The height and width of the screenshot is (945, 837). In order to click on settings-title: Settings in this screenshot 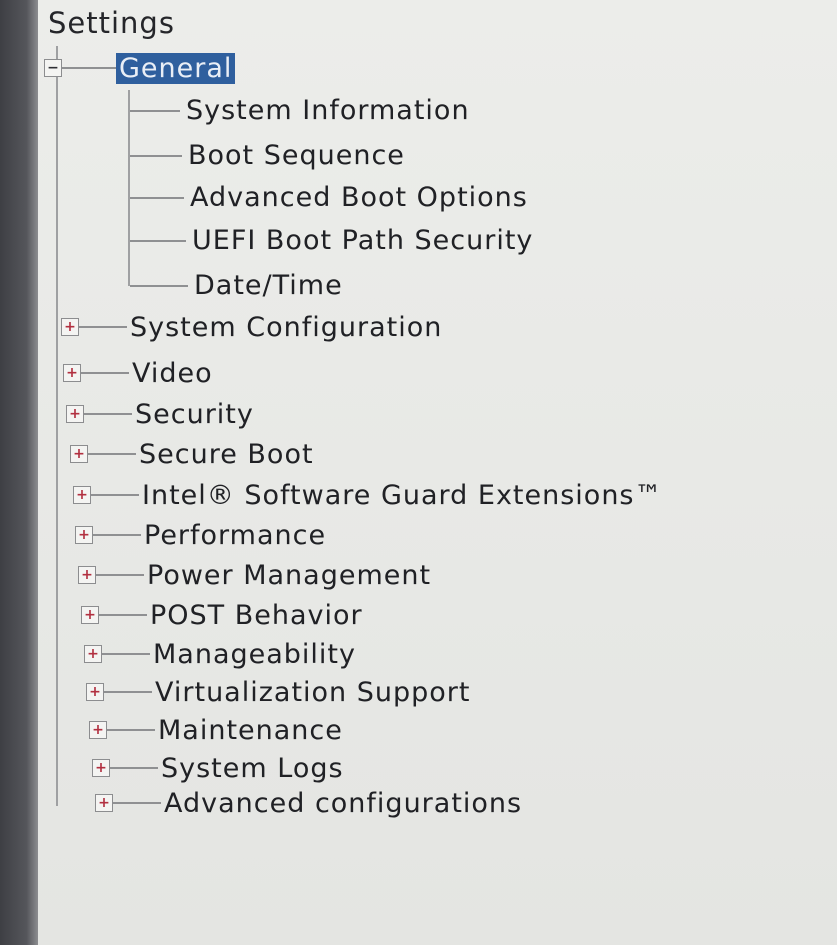, I will do `click(111, 23)`.